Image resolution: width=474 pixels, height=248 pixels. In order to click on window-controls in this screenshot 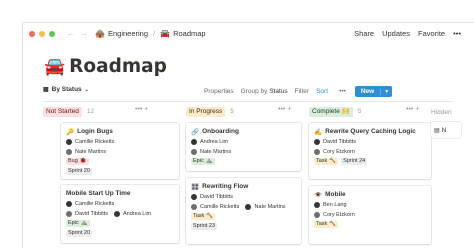, I will do `click(42, 33)`.